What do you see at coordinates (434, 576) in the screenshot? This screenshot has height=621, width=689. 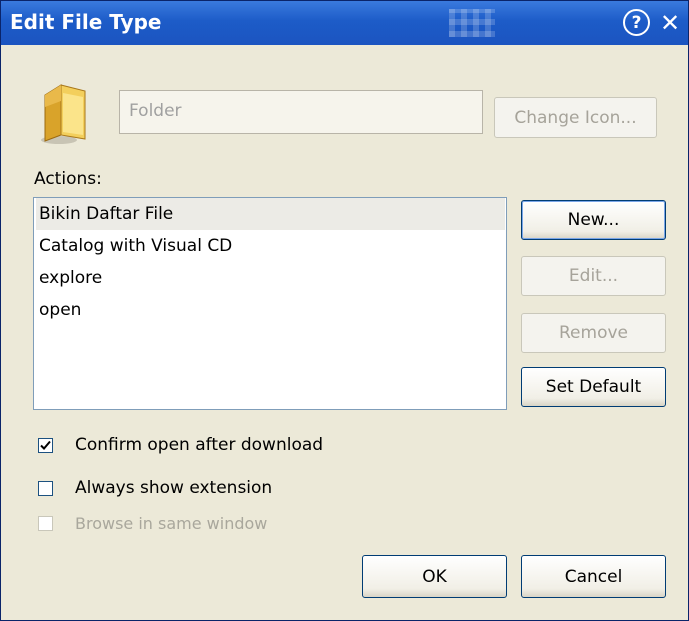 I see `ok-button: OK` at bounding box center [434, 576].